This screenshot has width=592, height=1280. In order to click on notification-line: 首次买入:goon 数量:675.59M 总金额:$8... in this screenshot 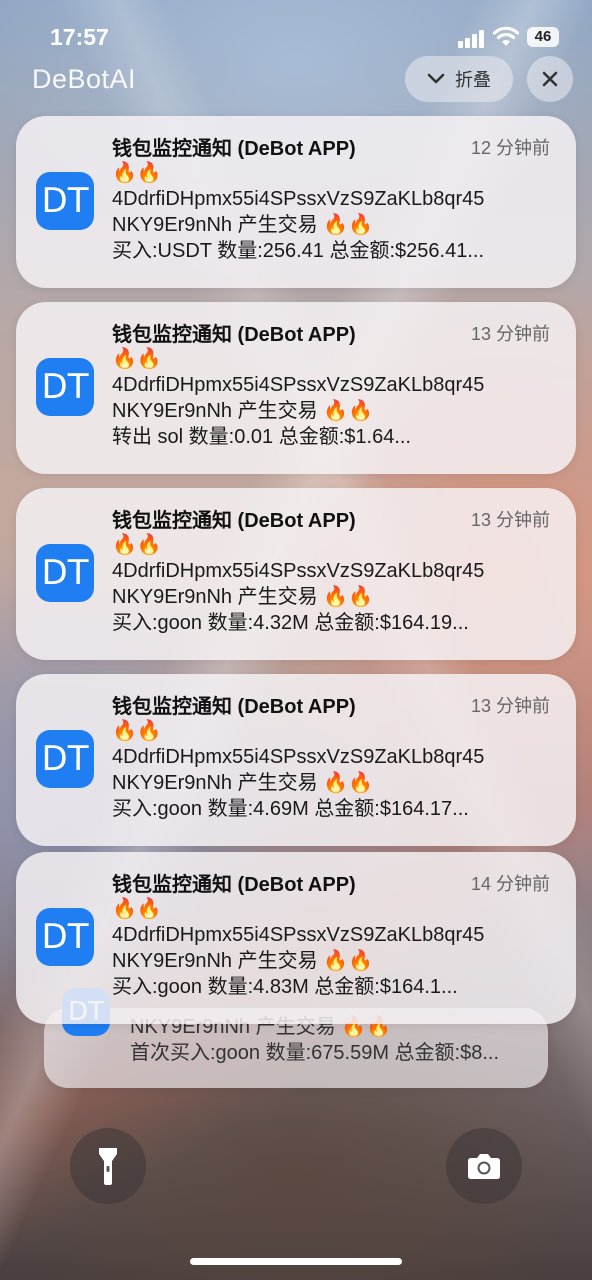, I will do `click(315, 1053)`.